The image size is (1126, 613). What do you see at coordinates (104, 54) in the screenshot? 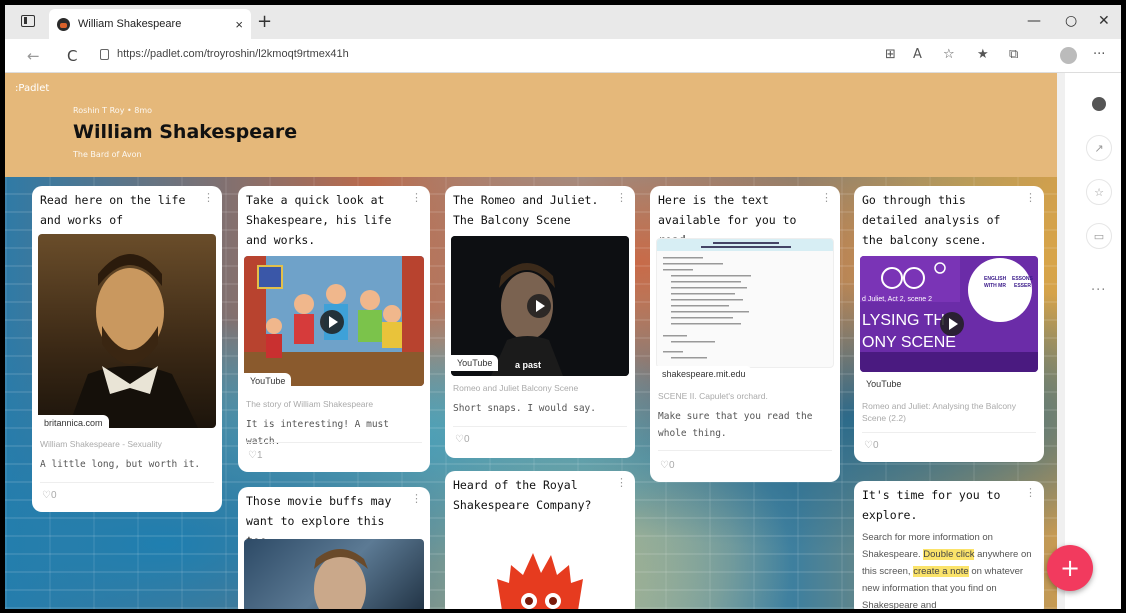
I see `lock-icon` at bounding box center [104, 54].